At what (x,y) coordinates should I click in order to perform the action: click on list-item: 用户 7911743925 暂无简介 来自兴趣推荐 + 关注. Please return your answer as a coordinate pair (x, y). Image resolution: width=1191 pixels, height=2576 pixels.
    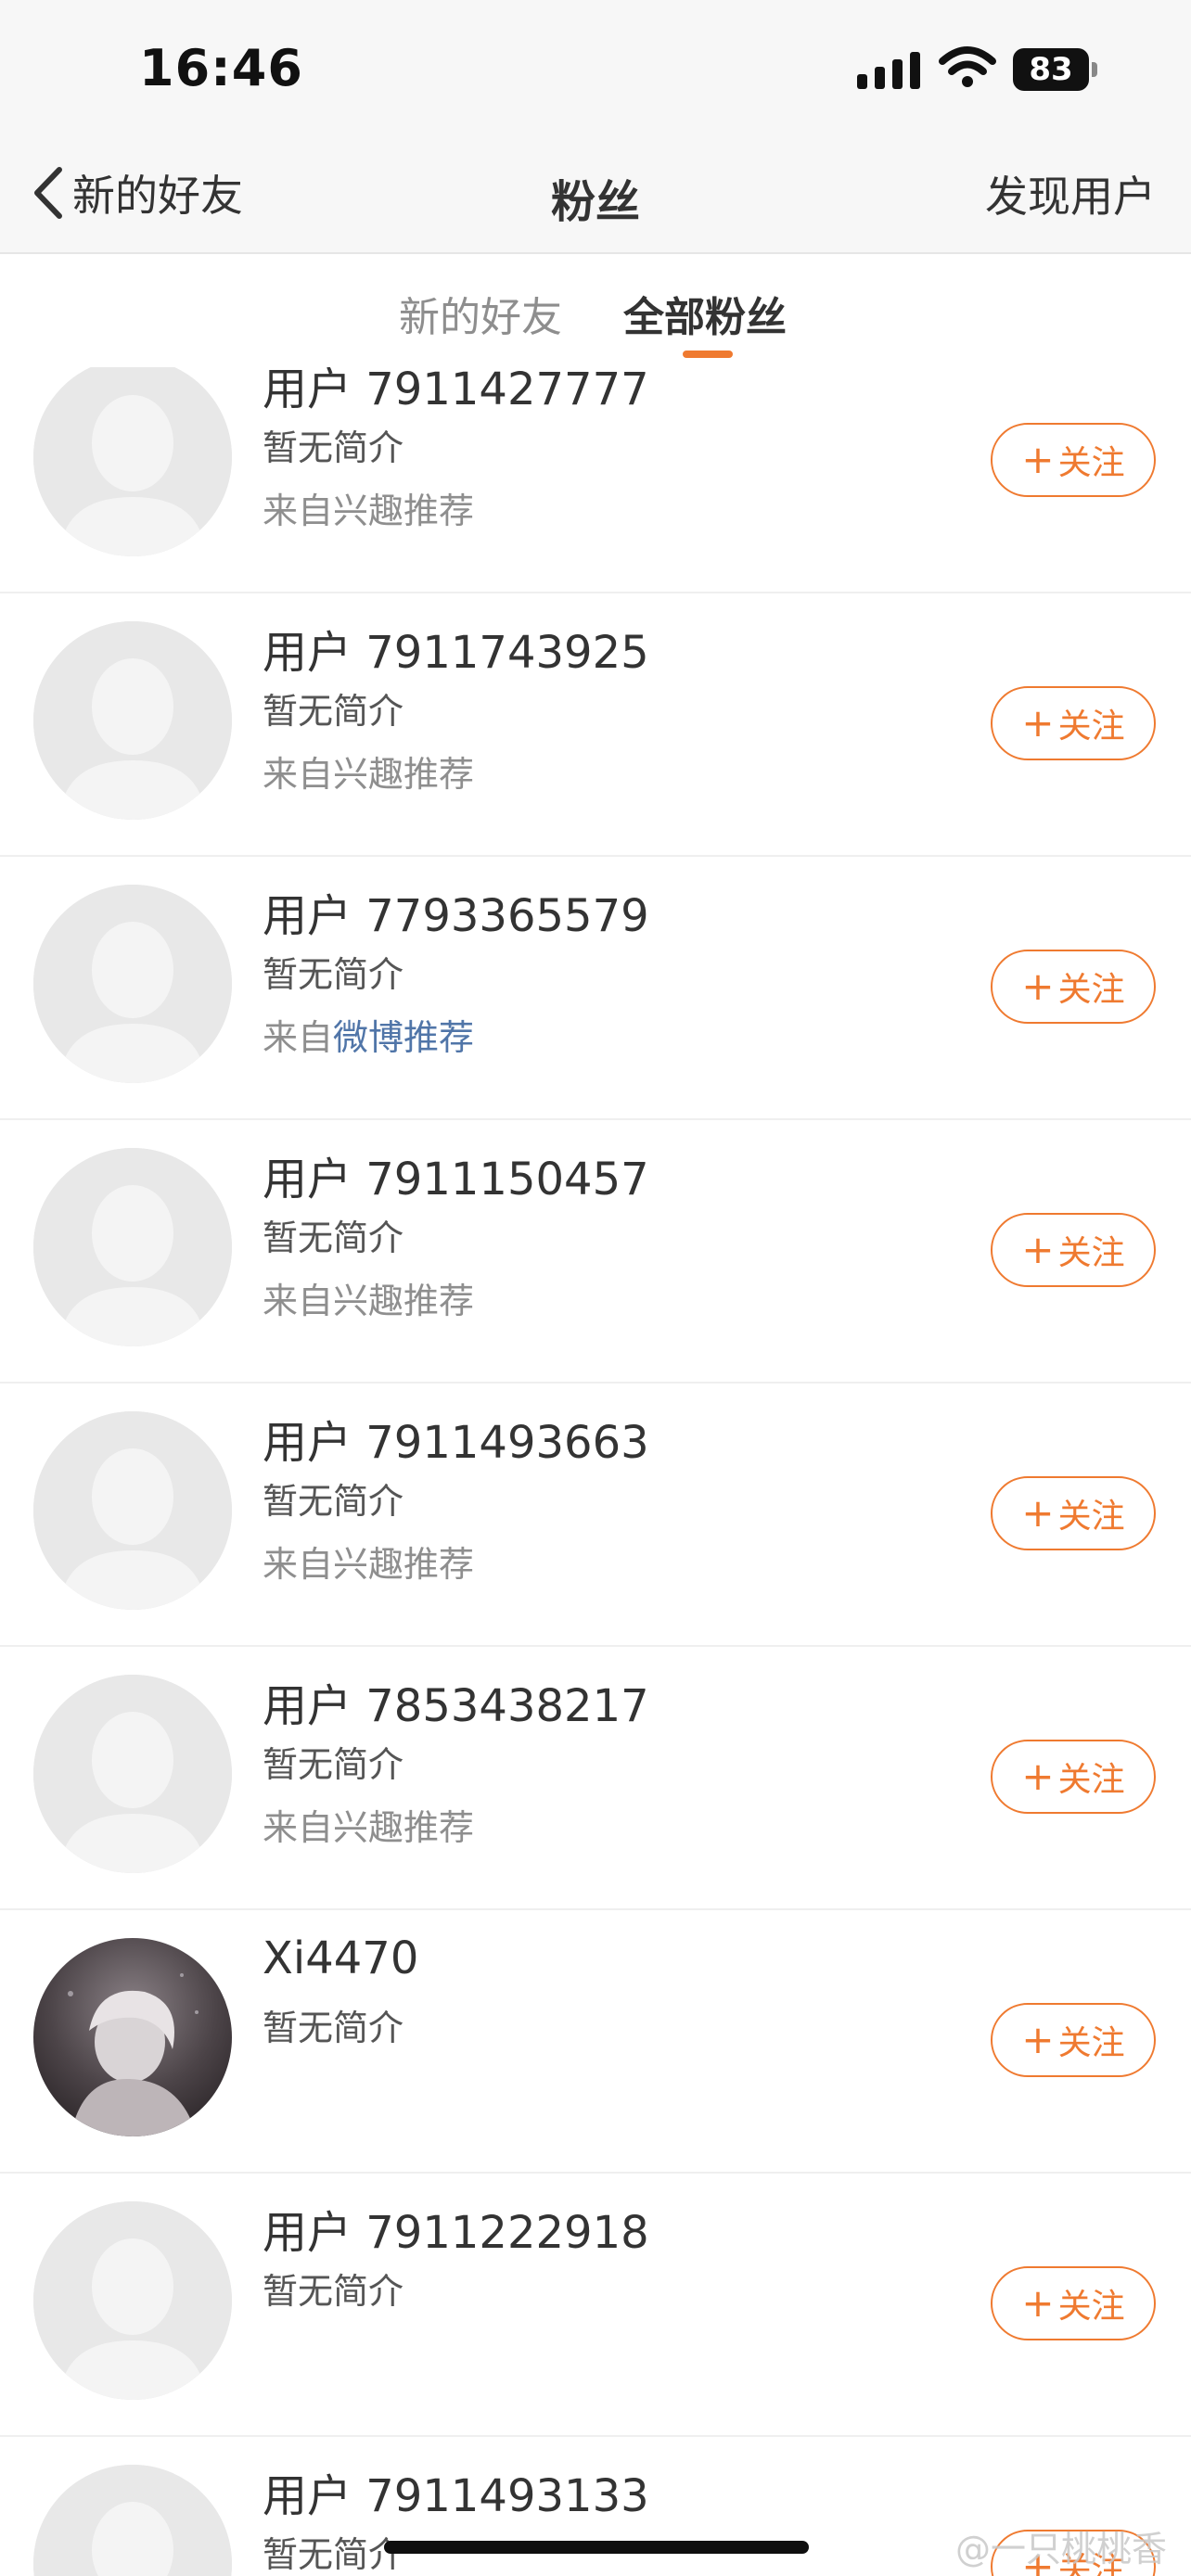
    Looking at the image, I should click on (595, 725).